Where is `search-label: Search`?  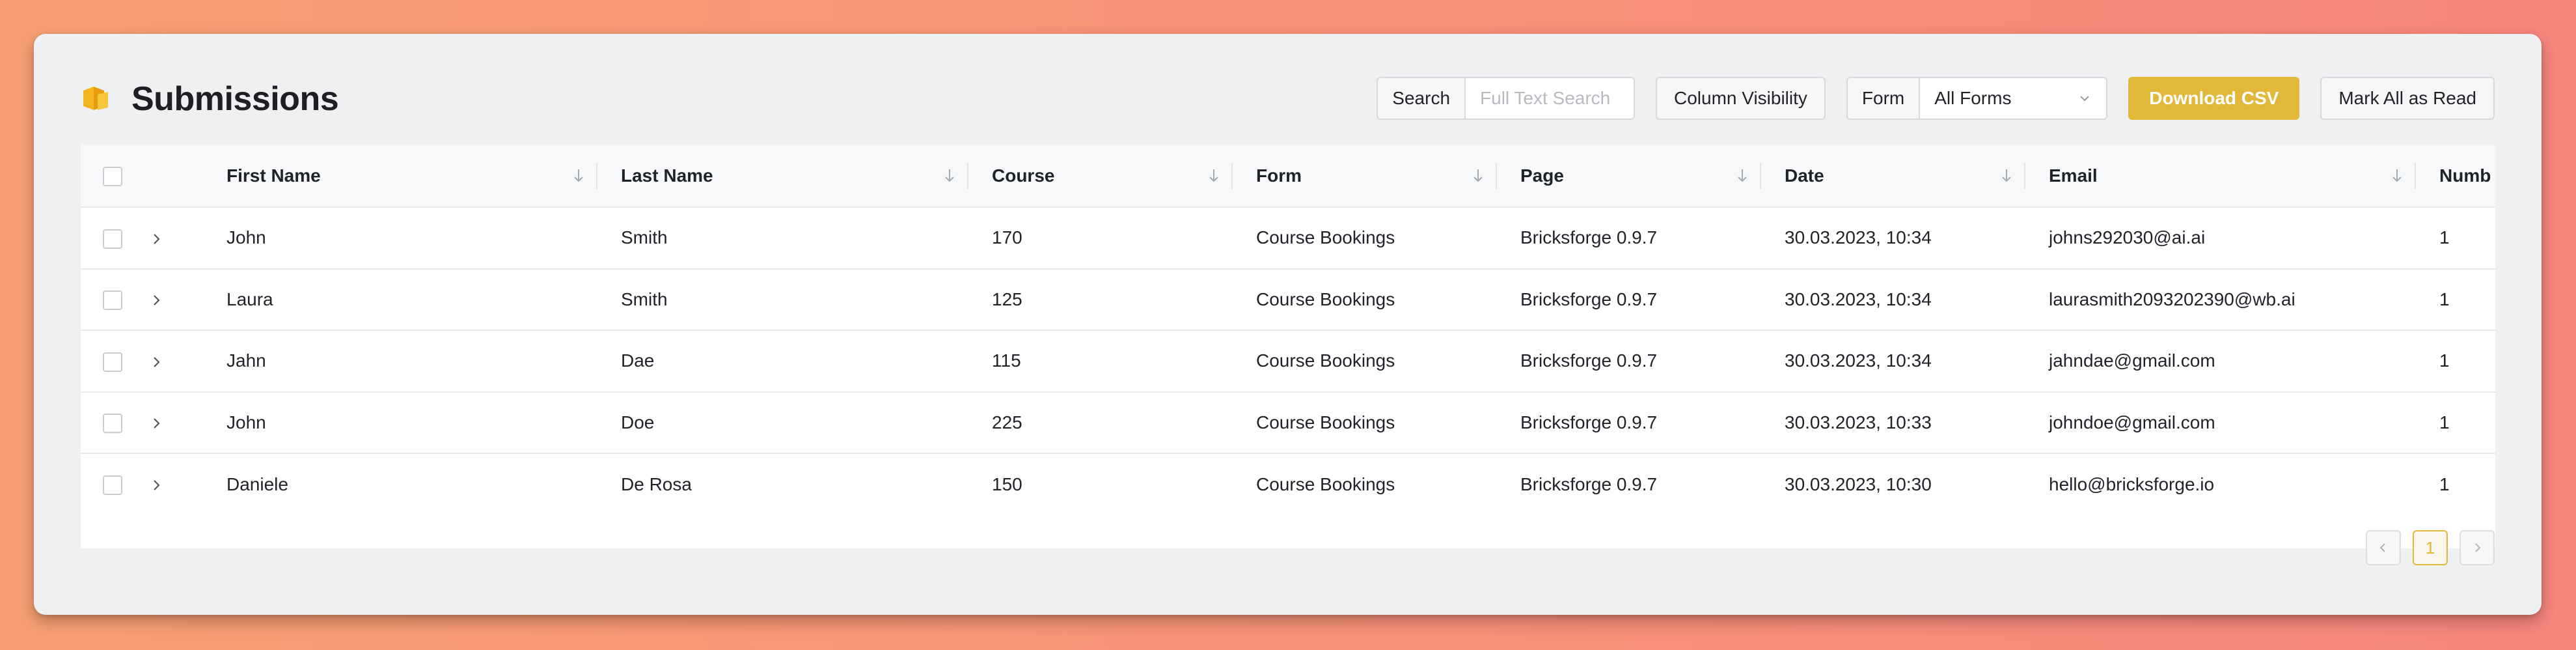 search-label: Search is located at coordinates (1421, 98).